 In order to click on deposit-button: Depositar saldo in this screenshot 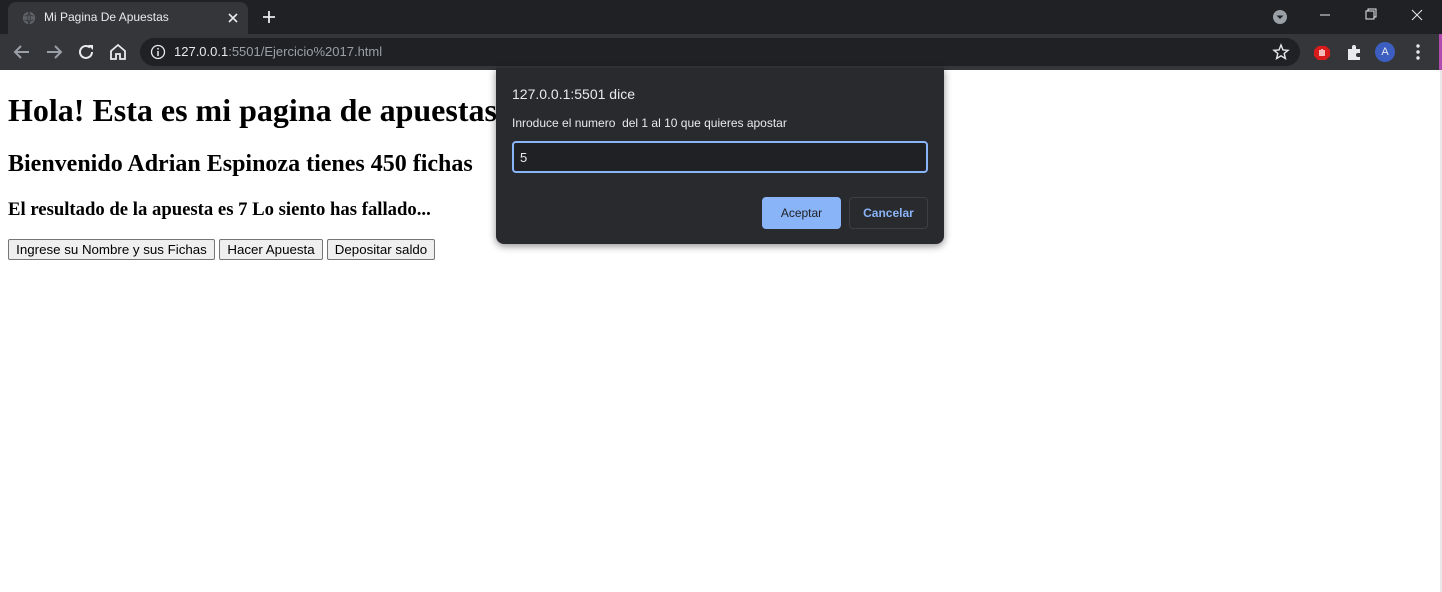, I will do `click(381, 249)`.